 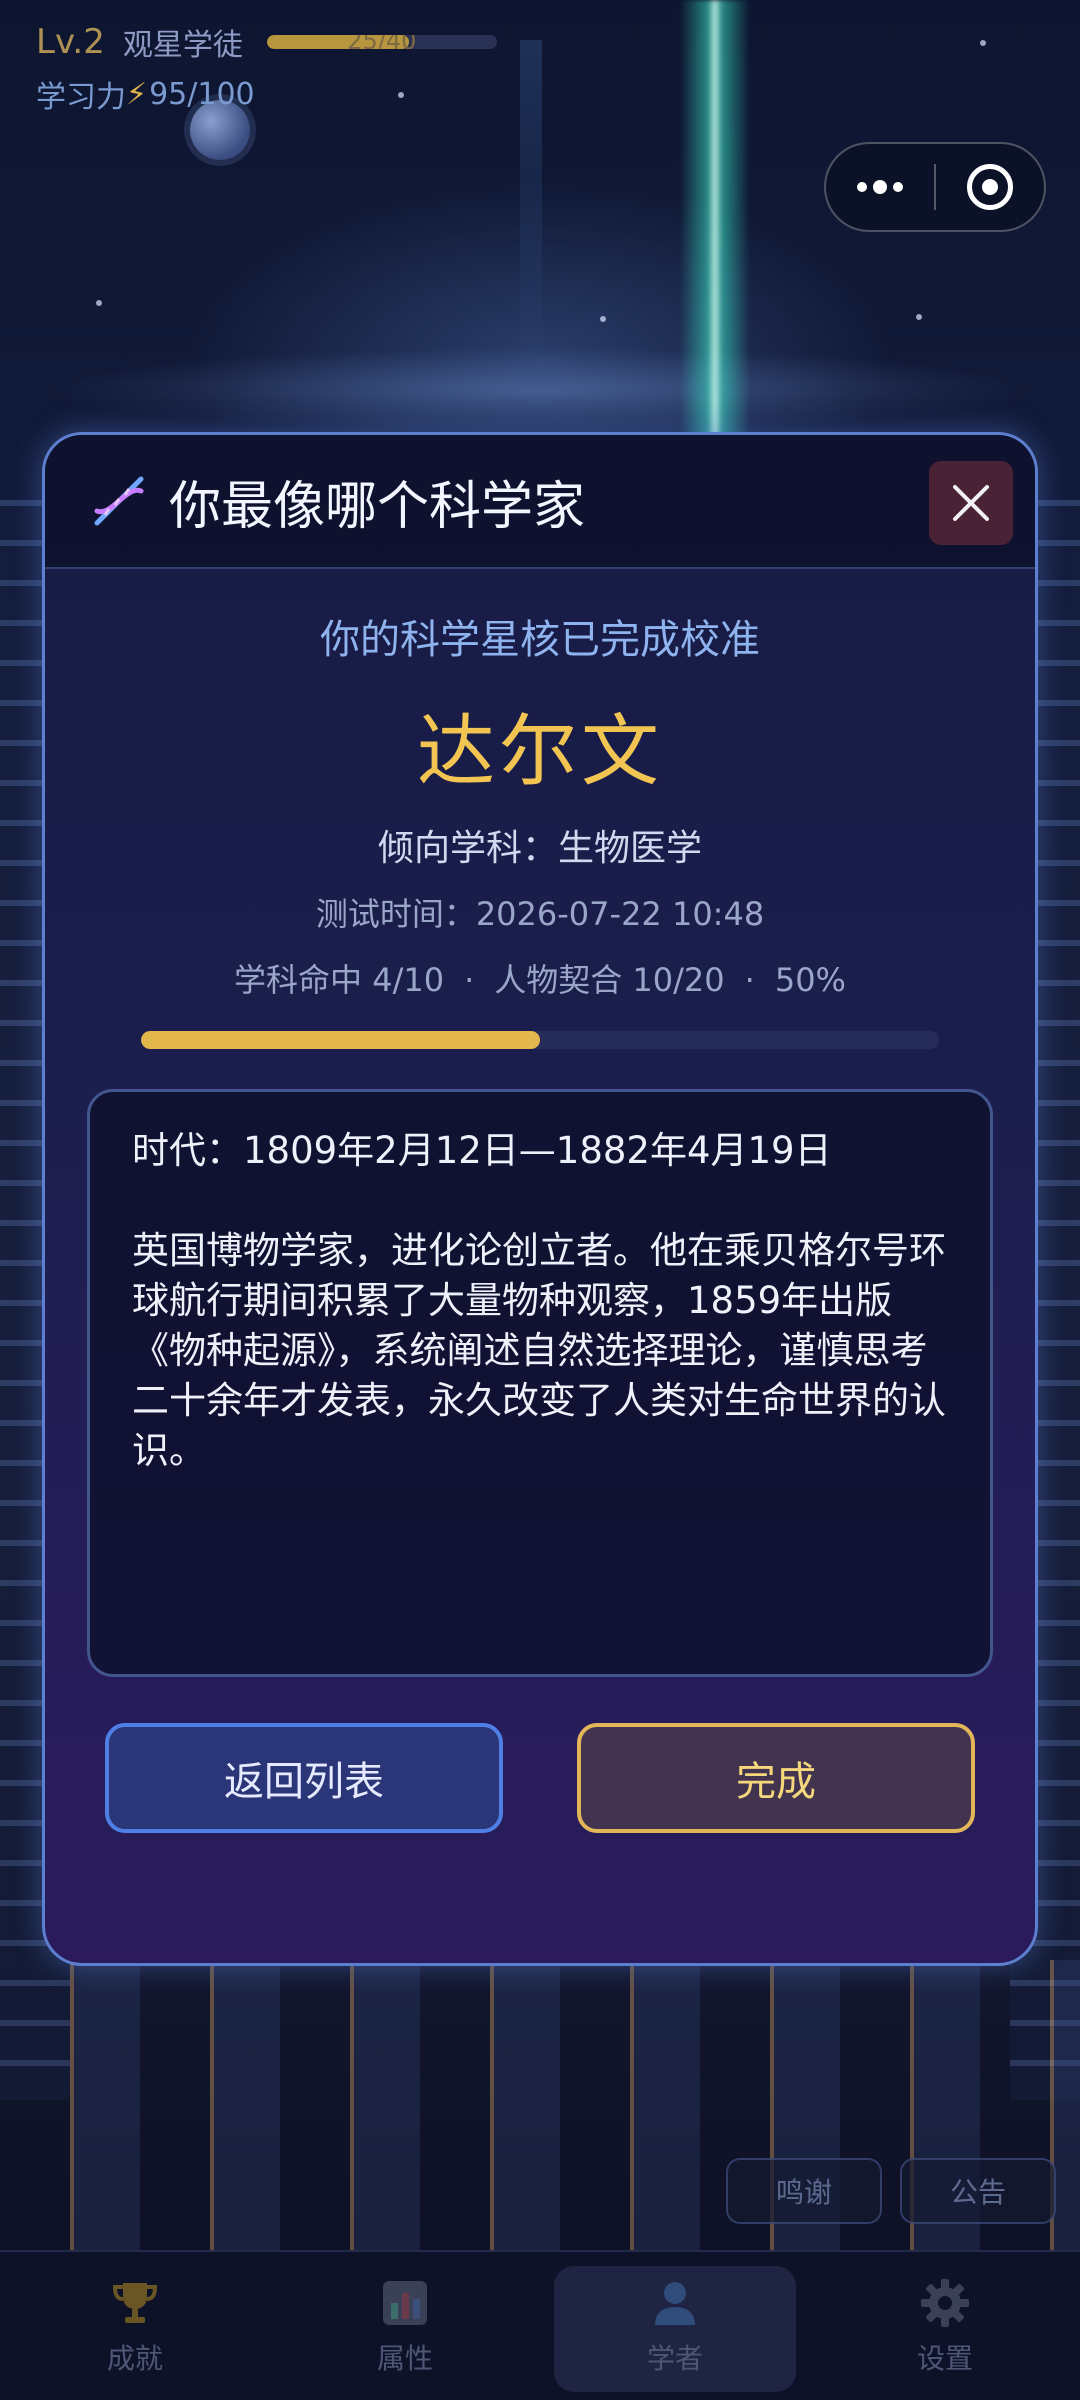 What do you see at coordinates (540, 914) in the screenshot?
I see `test-time: 测试时间：2026-07-22 10:48` at bounding box center [540, 914].